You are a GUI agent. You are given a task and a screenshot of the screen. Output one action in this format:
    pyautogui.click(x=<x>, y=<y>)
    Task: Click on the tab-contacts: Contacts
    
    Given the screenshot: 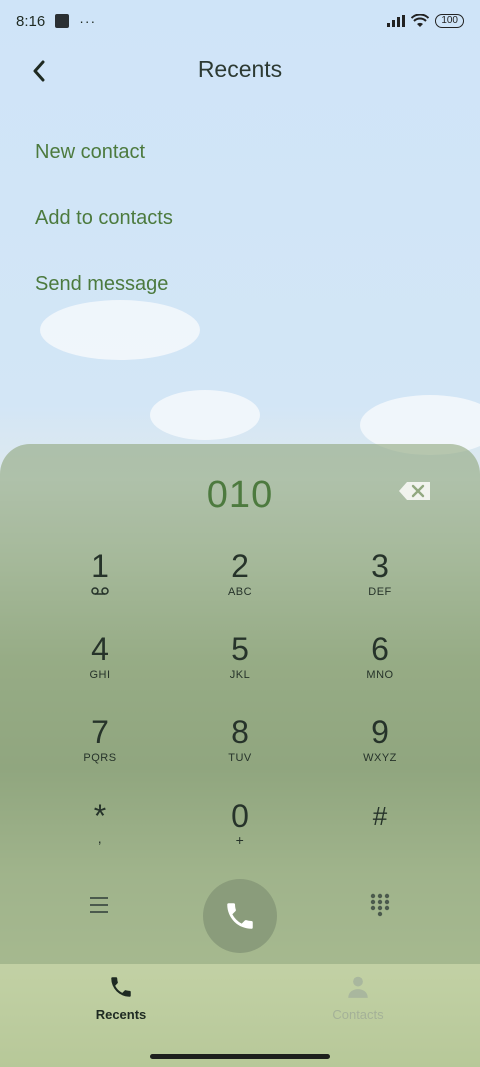 What is the action you would take?
    pyautogui.click(x=358, y=998)
    